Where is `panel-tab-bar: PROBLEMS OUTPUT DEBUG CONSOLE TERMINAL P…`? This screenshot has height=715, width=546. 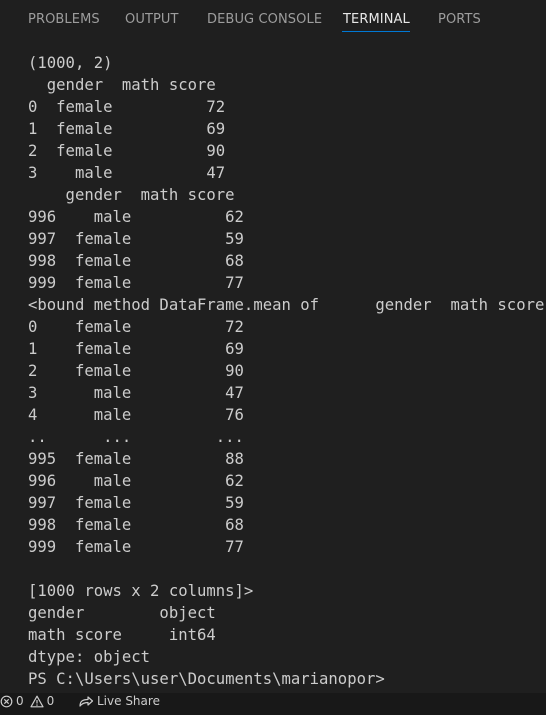 panel-tab-bar: PROBLEMS OUTPUT DEBUG CONSOLE TERMINAL P… is located at coordinates (273, 20).